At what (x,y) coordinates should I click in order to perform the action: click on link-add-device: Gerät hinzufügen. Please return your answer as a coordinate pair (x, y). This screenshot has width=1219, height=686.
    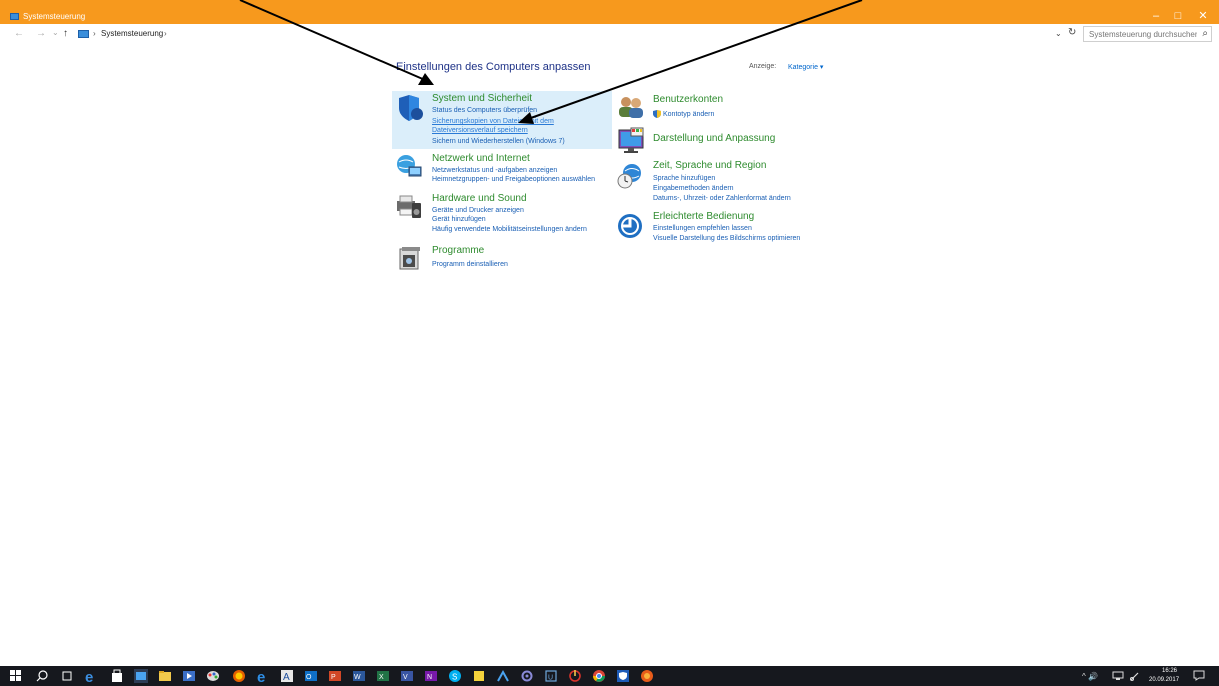
    Looking at the image, I should click on (459, 219).